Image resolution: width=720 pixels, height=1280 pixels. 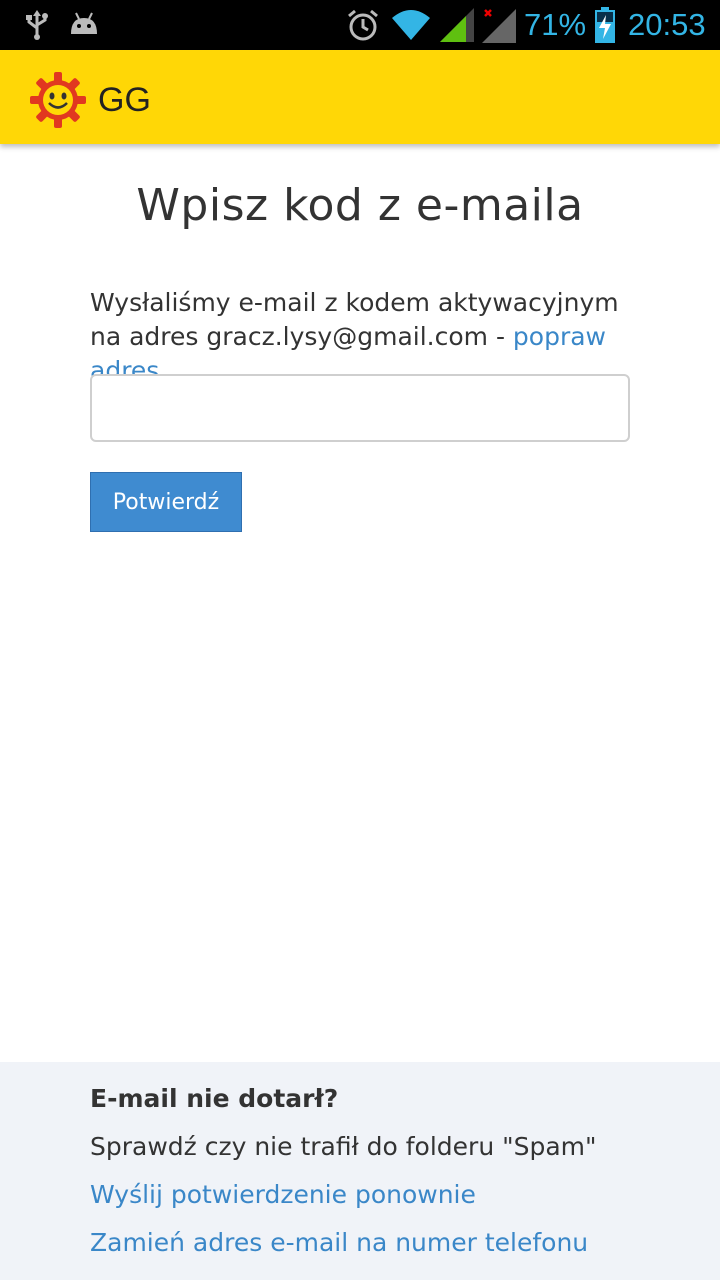 I want to click on app-bar: GG, so click(x=360, y=97).